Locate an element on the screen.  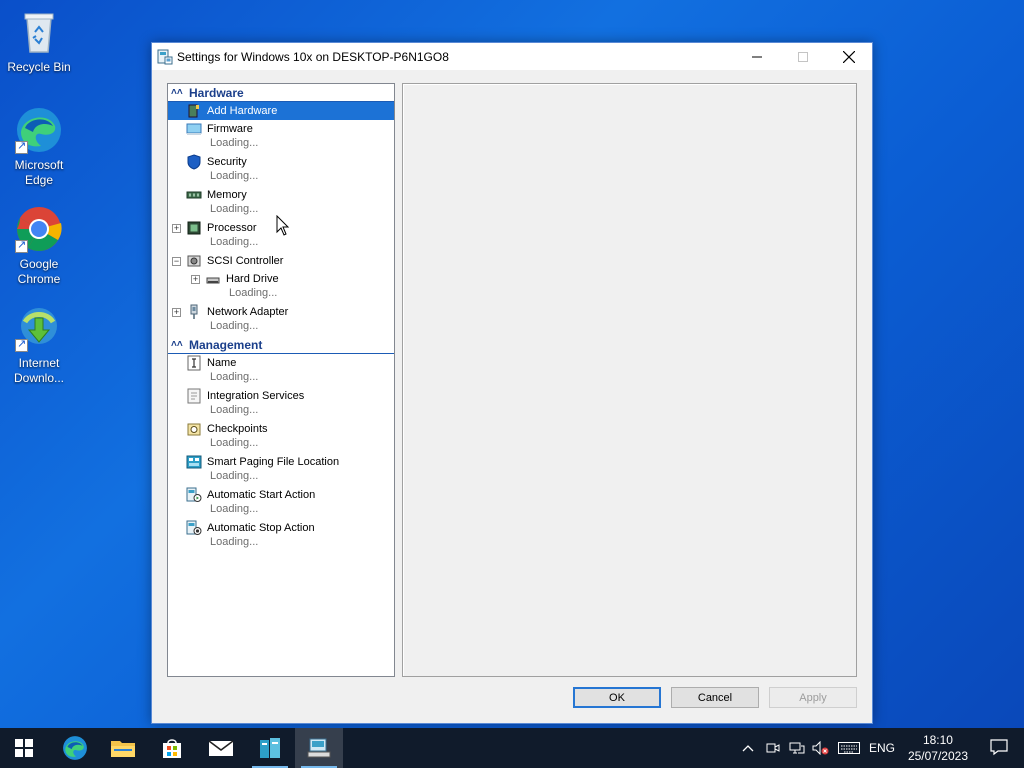
chevron-up-icon is located at coordinates (748, 748).